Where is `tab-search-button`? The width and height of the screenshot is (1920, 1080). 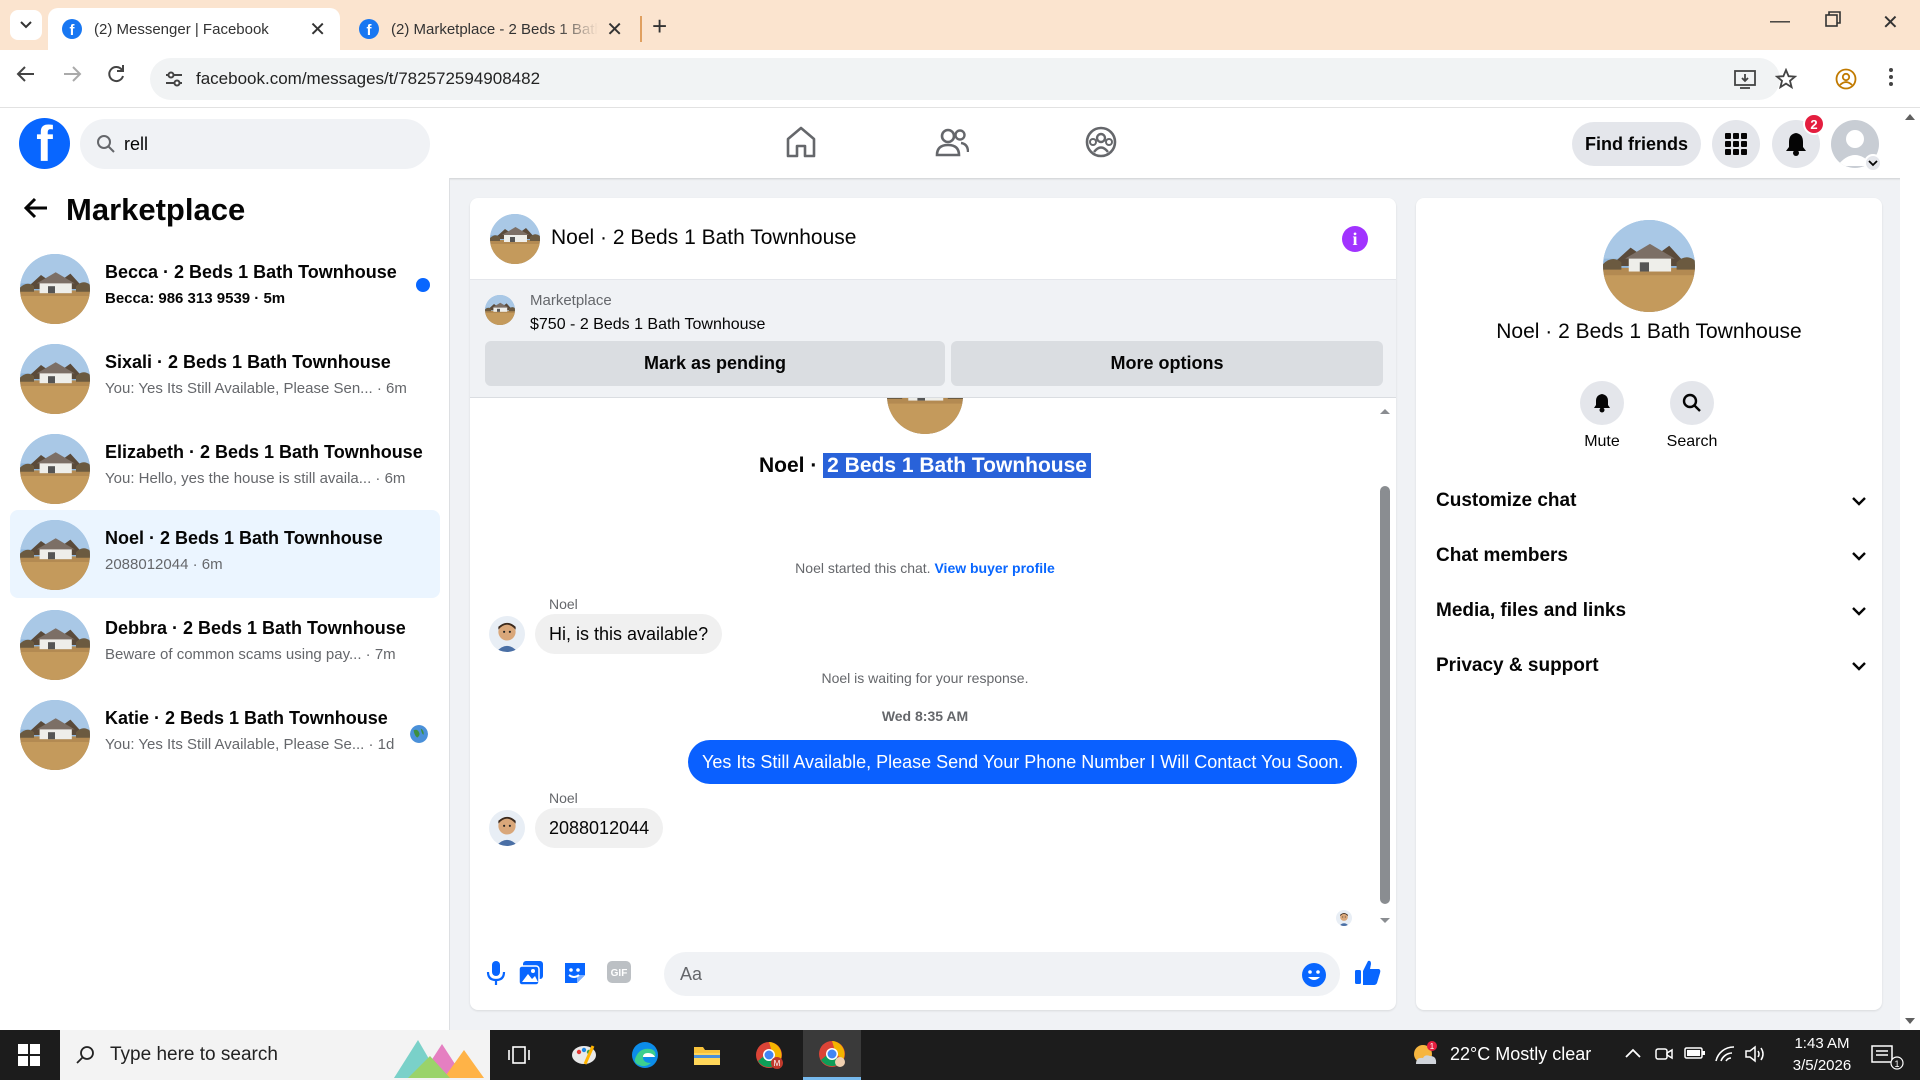
tab-search-button is located at coordinates (26, 25).